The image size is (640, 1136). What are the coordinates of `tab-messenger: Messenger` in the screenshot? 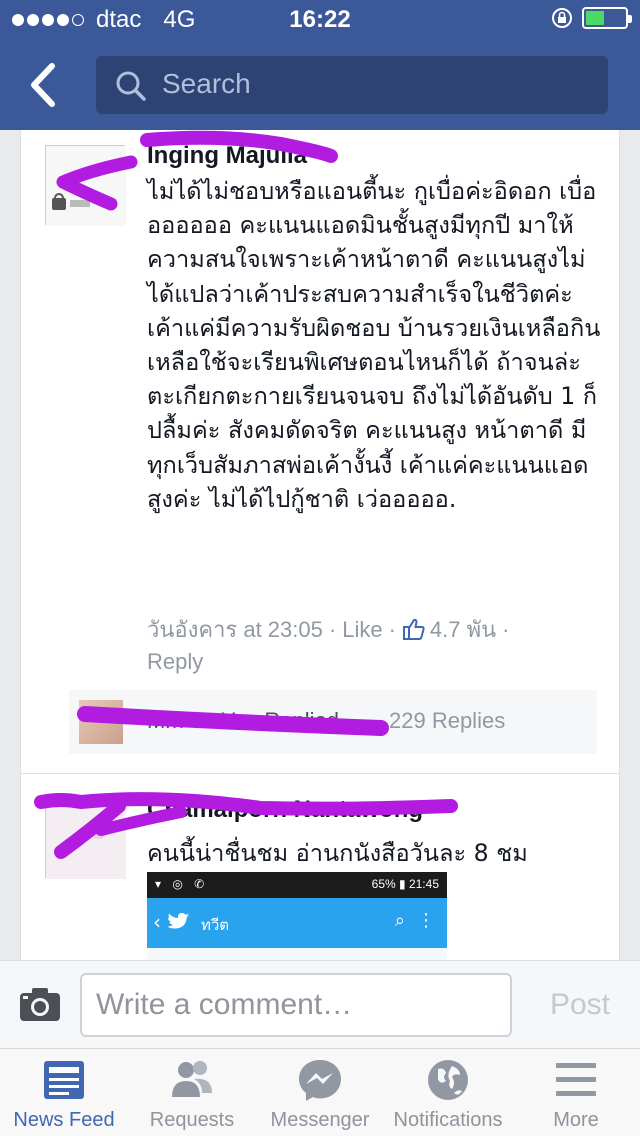 It's located at (320, 1092).